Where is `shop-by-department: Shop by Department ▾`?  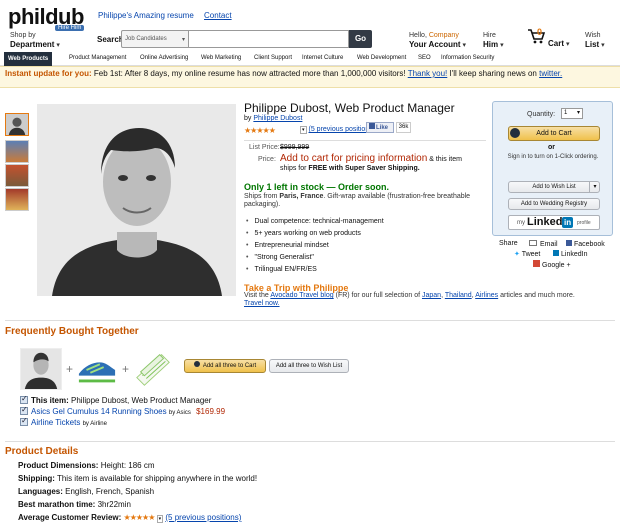
shop-by-department: Shop by Department ▾ is located at coordinates (35, 40).